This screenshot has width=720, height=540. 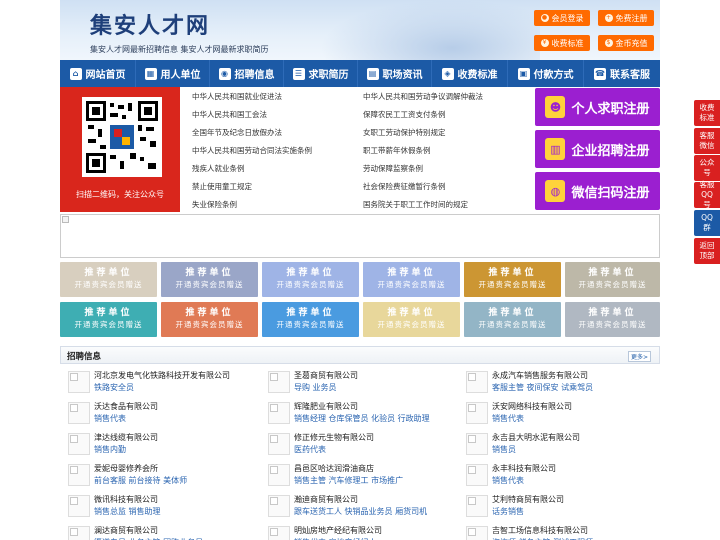 What do you see at coordinates (395, 73) in the screenshot?
I see `nav-news: ▤ 职场资讯` at bounding box center [395, 73].